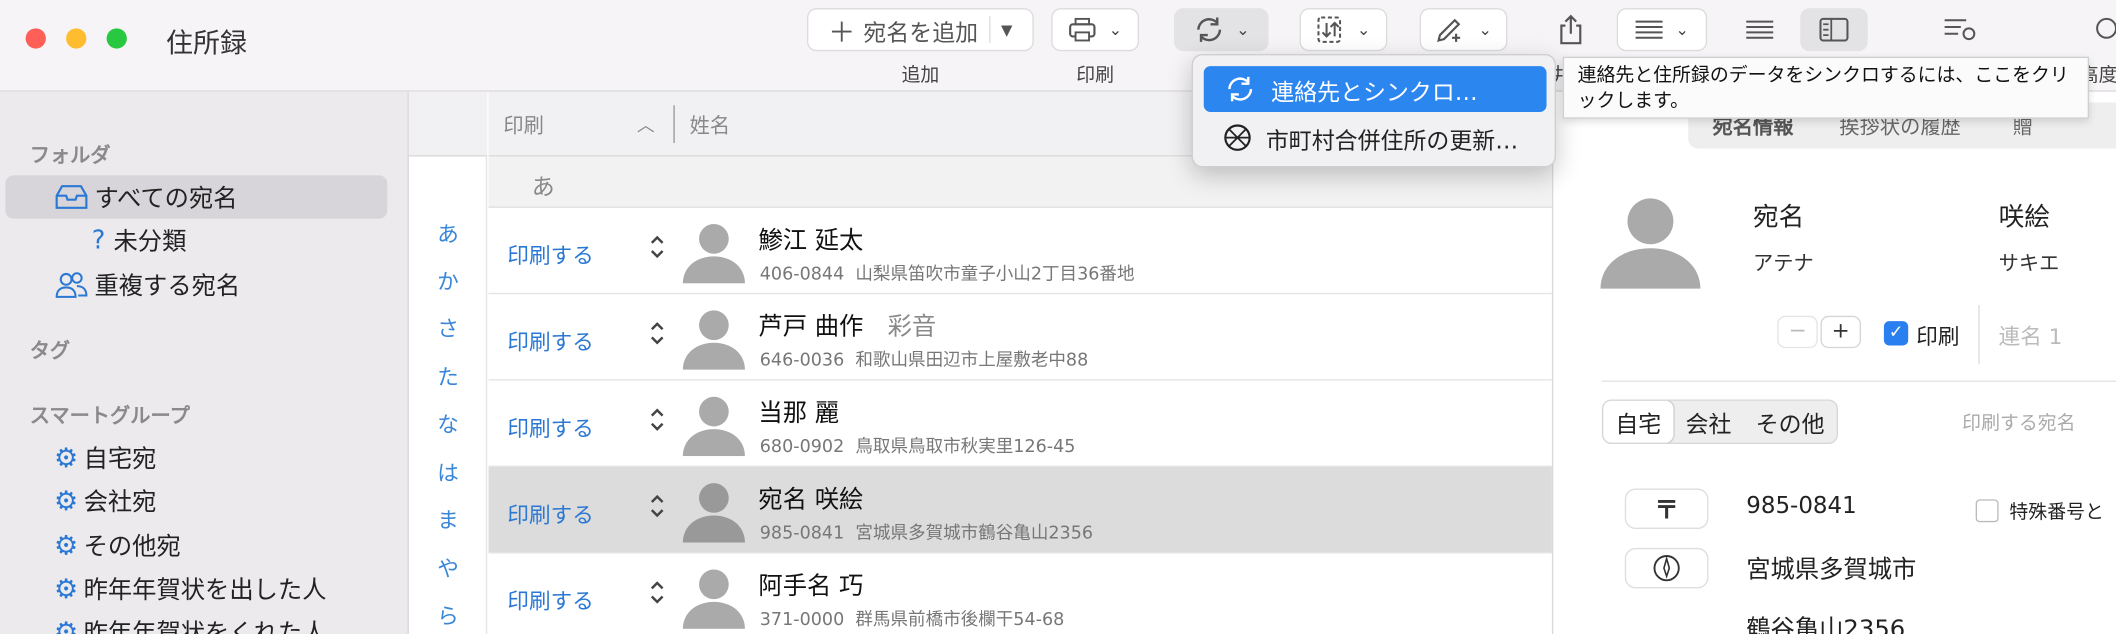 The height and width of the screenshot is (634, 2116). I want to click on sidebar-item-sent-last-year: ⚙ 昨年年賀状を出した人, so click(190, 588).